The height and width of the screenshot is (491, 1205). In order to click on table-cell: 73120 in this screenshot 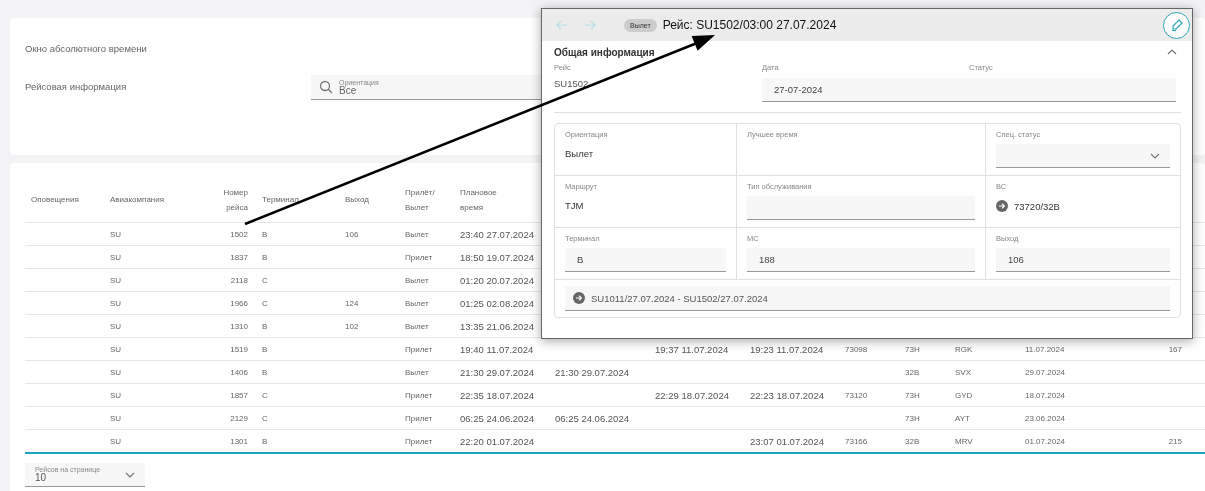, I will do `click(856, 395)`.